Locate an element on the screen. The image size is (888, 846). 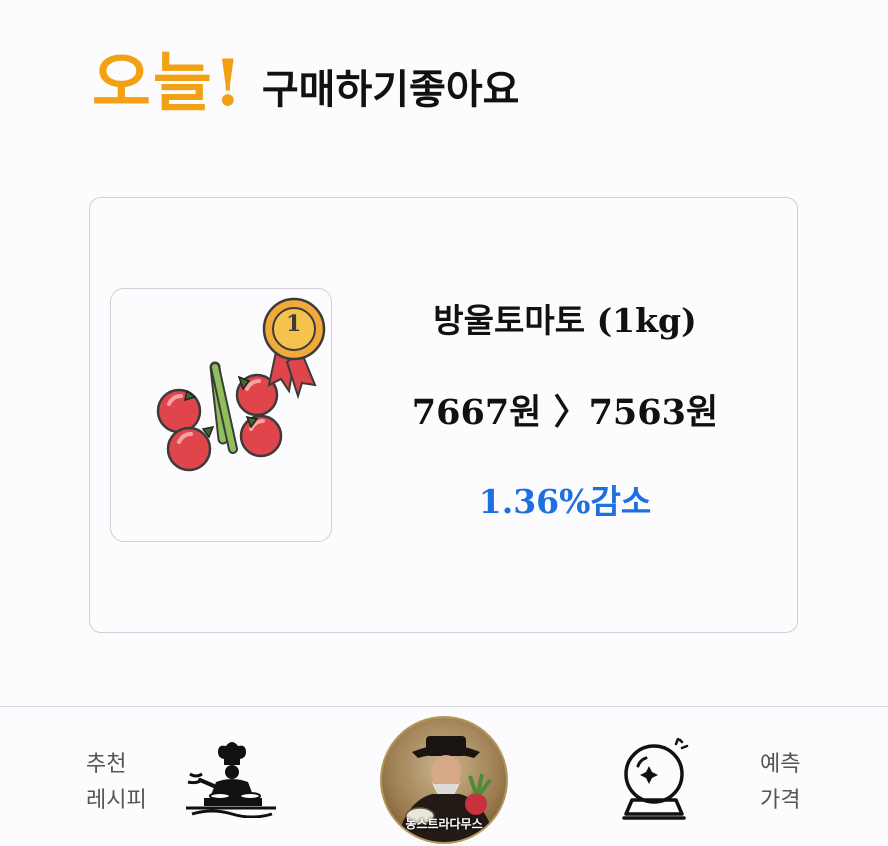
nav-recipe-line2: 레시피 is located at coordinates (116, 800).